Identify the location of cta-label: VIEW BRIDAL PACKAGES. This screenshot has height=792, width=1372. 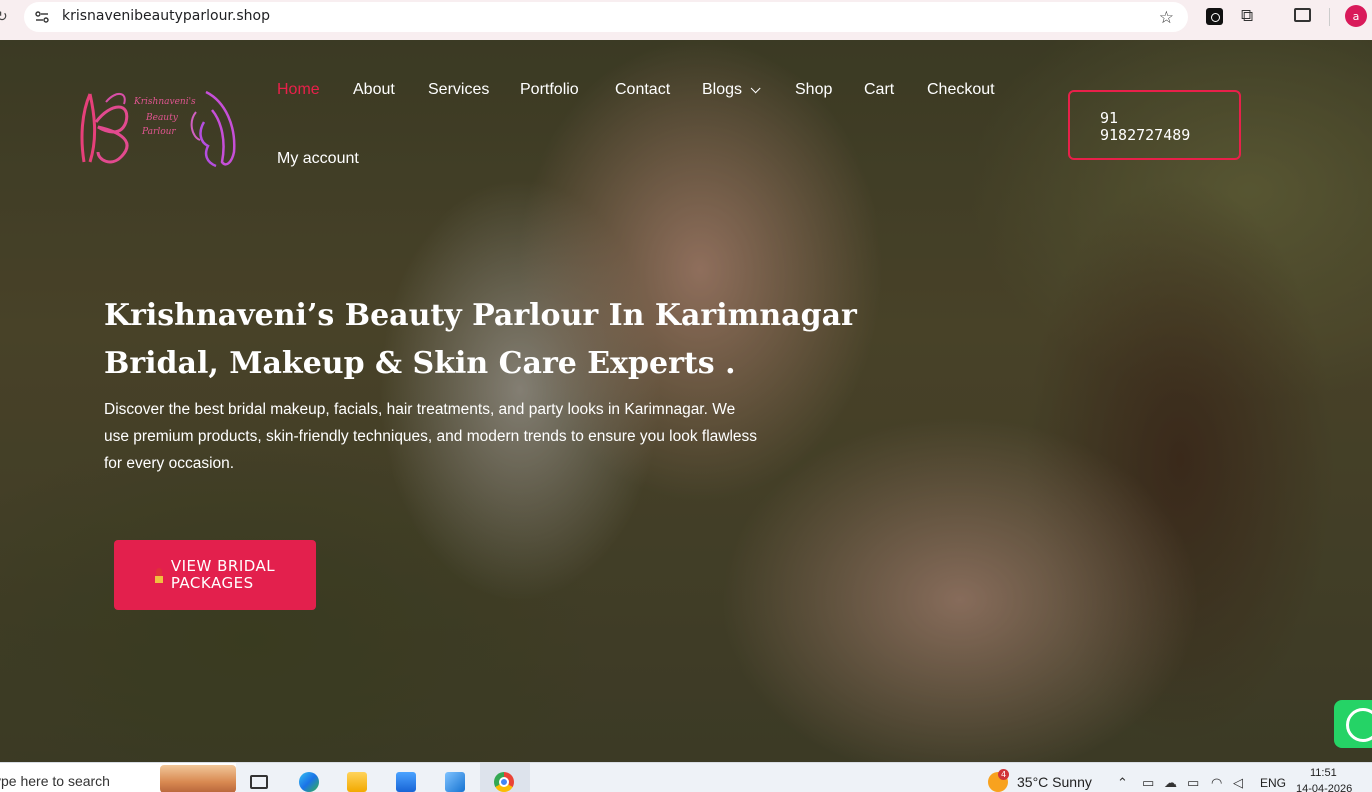
(223, 575).